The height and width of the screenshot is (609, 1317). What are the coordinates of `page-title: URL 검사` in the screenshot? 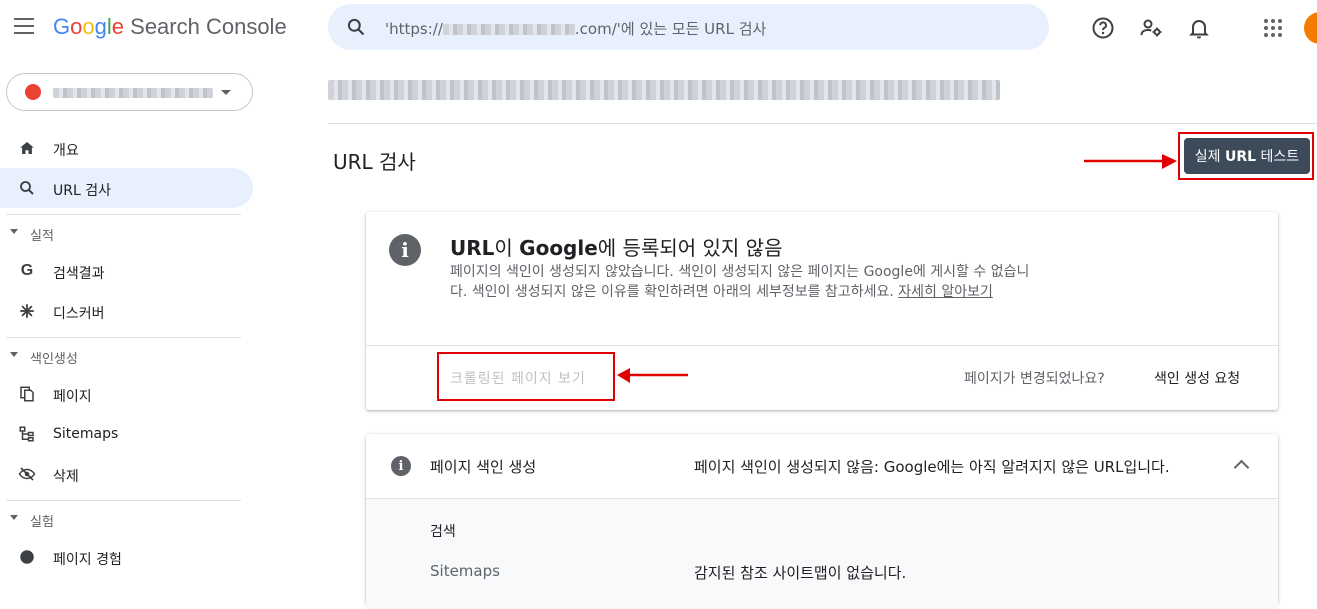 It's located at (374, 162).